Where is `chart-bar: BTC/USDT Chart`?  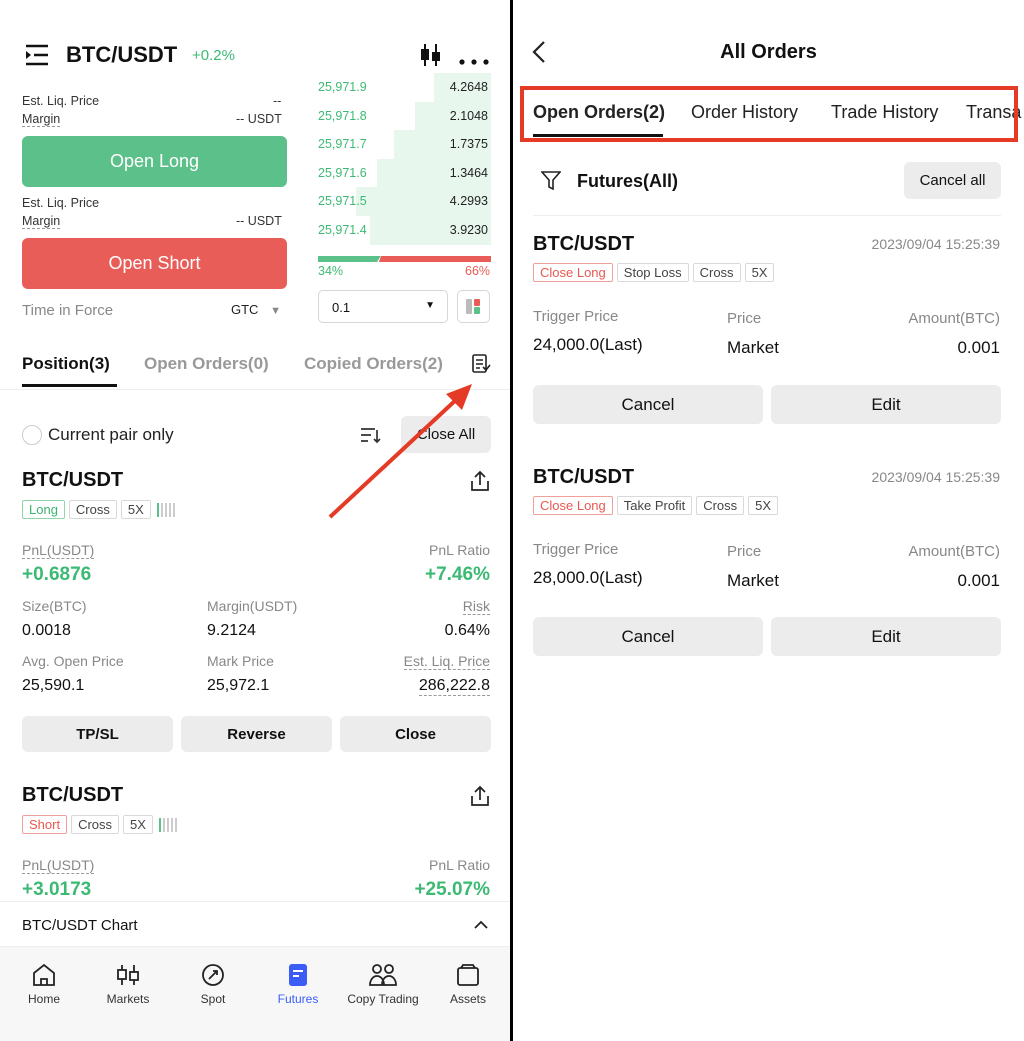
chart-bar: BTC/USDT Chart is located at coordinates (255, 924).